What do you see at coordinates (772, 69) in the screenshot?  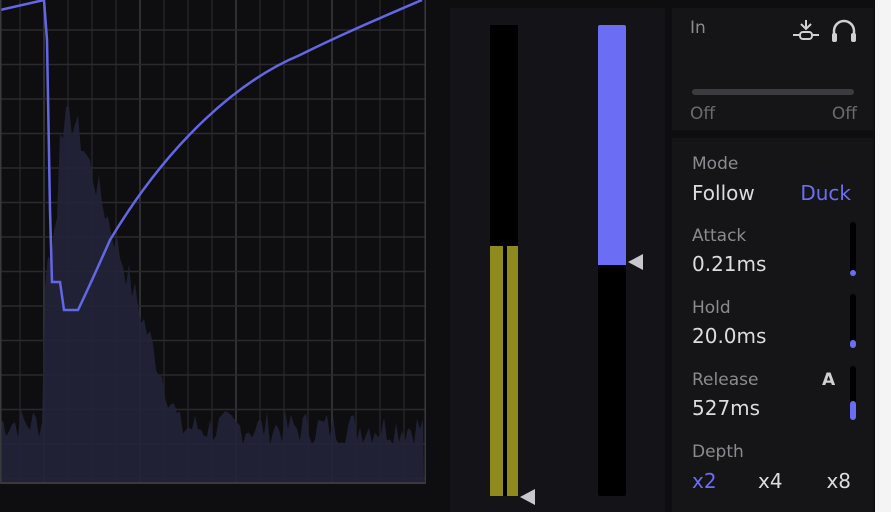 I see `input-section: In Off Off` at bounding box center [772, 69].